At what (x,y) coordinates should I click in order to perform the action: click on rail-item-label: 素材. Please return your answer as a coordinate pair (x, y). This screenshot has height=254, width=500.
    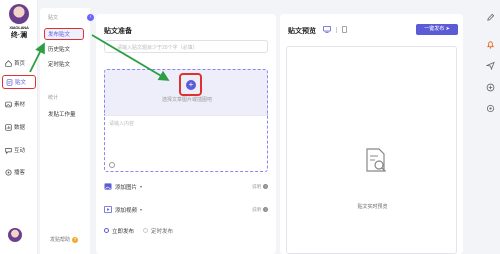
    Looking at the image, I should click on (20, 105).